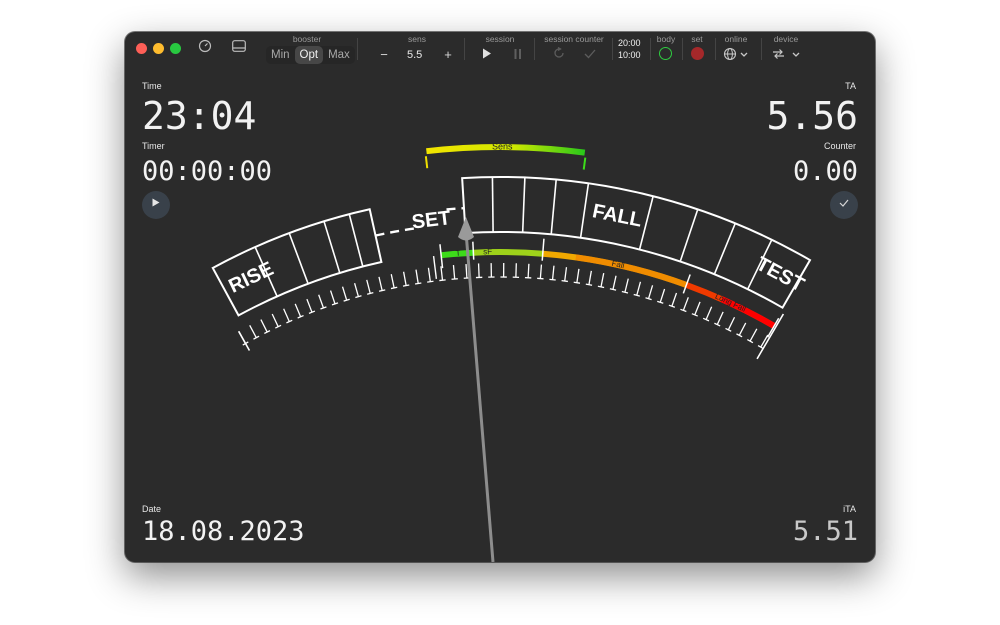  I want to click on rise-box-band, so click(297, 262).